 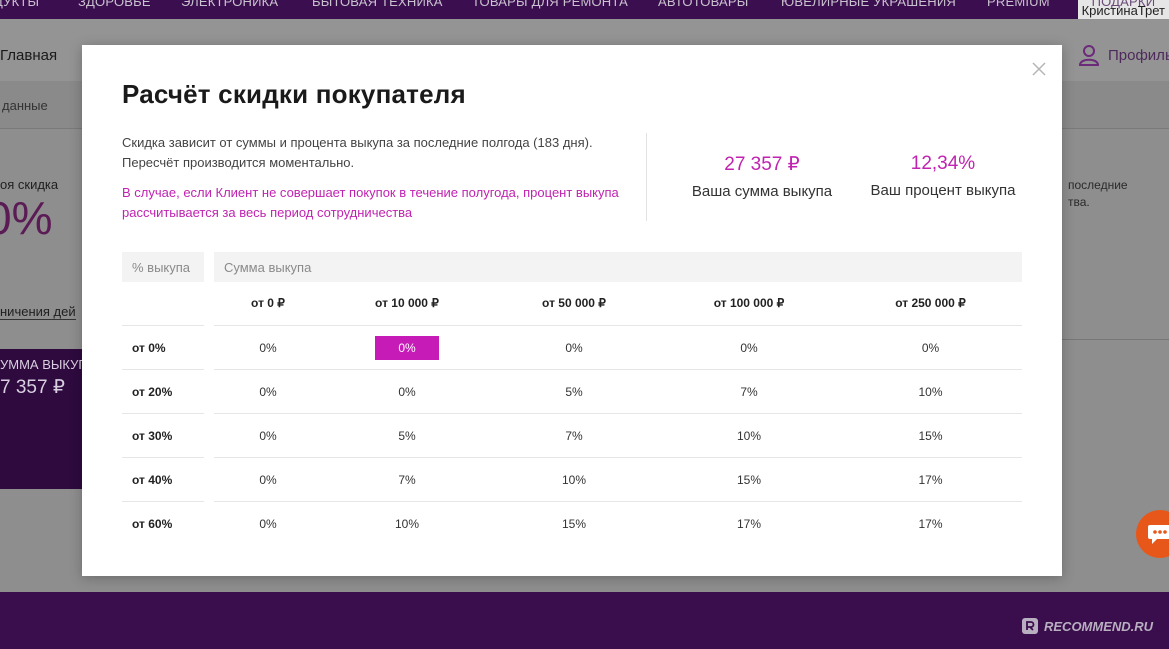 I want to click on info-text: последние тва., so click(x=1098, y=193).